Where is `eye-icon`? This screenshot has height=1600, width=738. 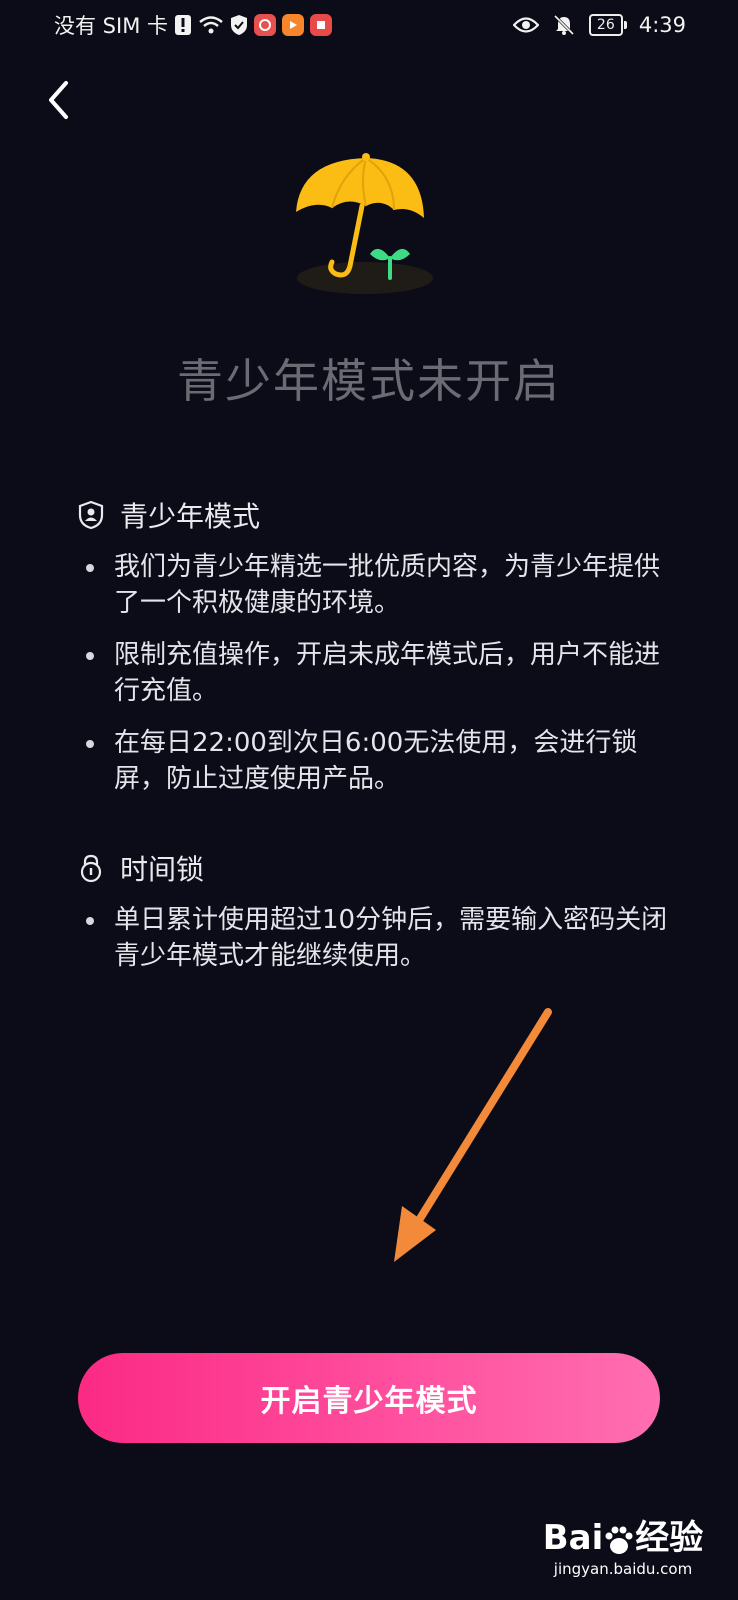
eye-icon is located at coordinates (525, 25).